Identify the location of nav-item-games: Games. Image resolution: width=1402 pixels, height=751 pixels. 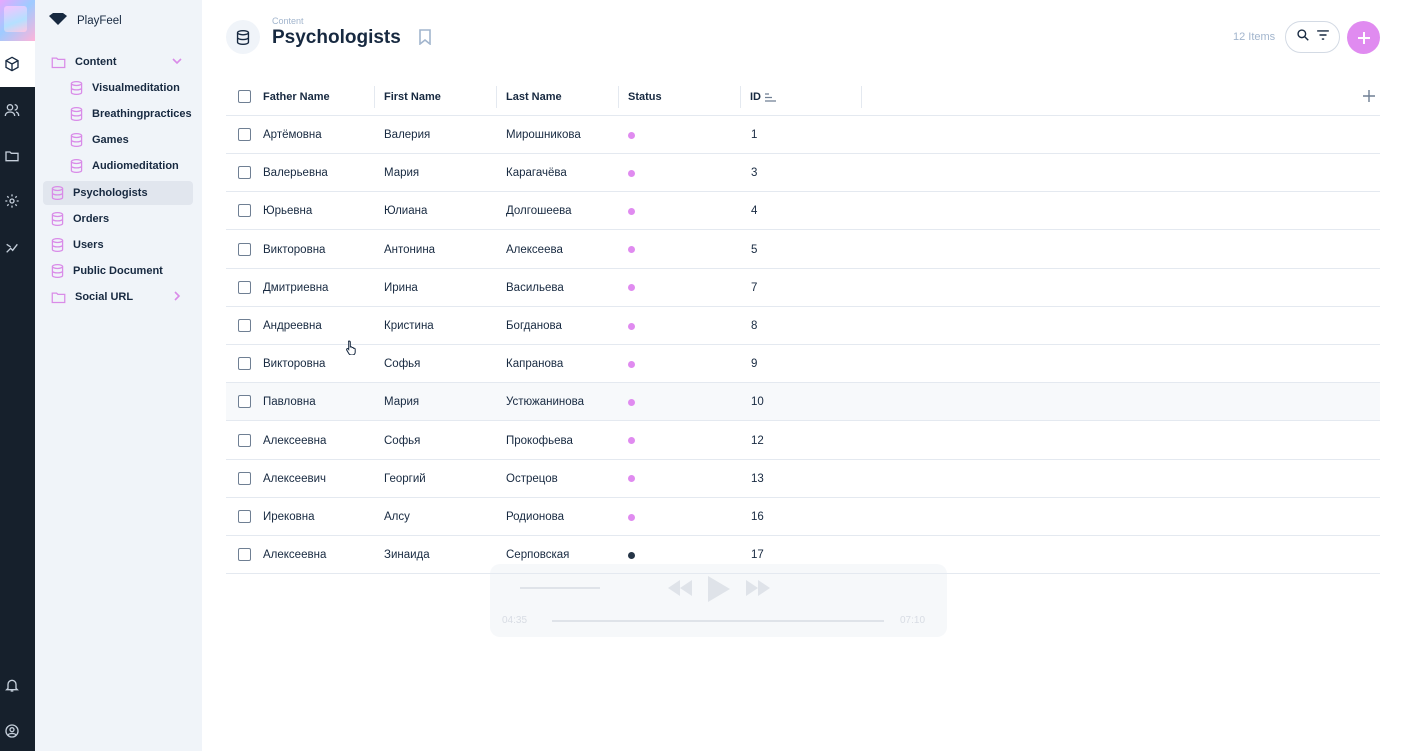
(127, 140).